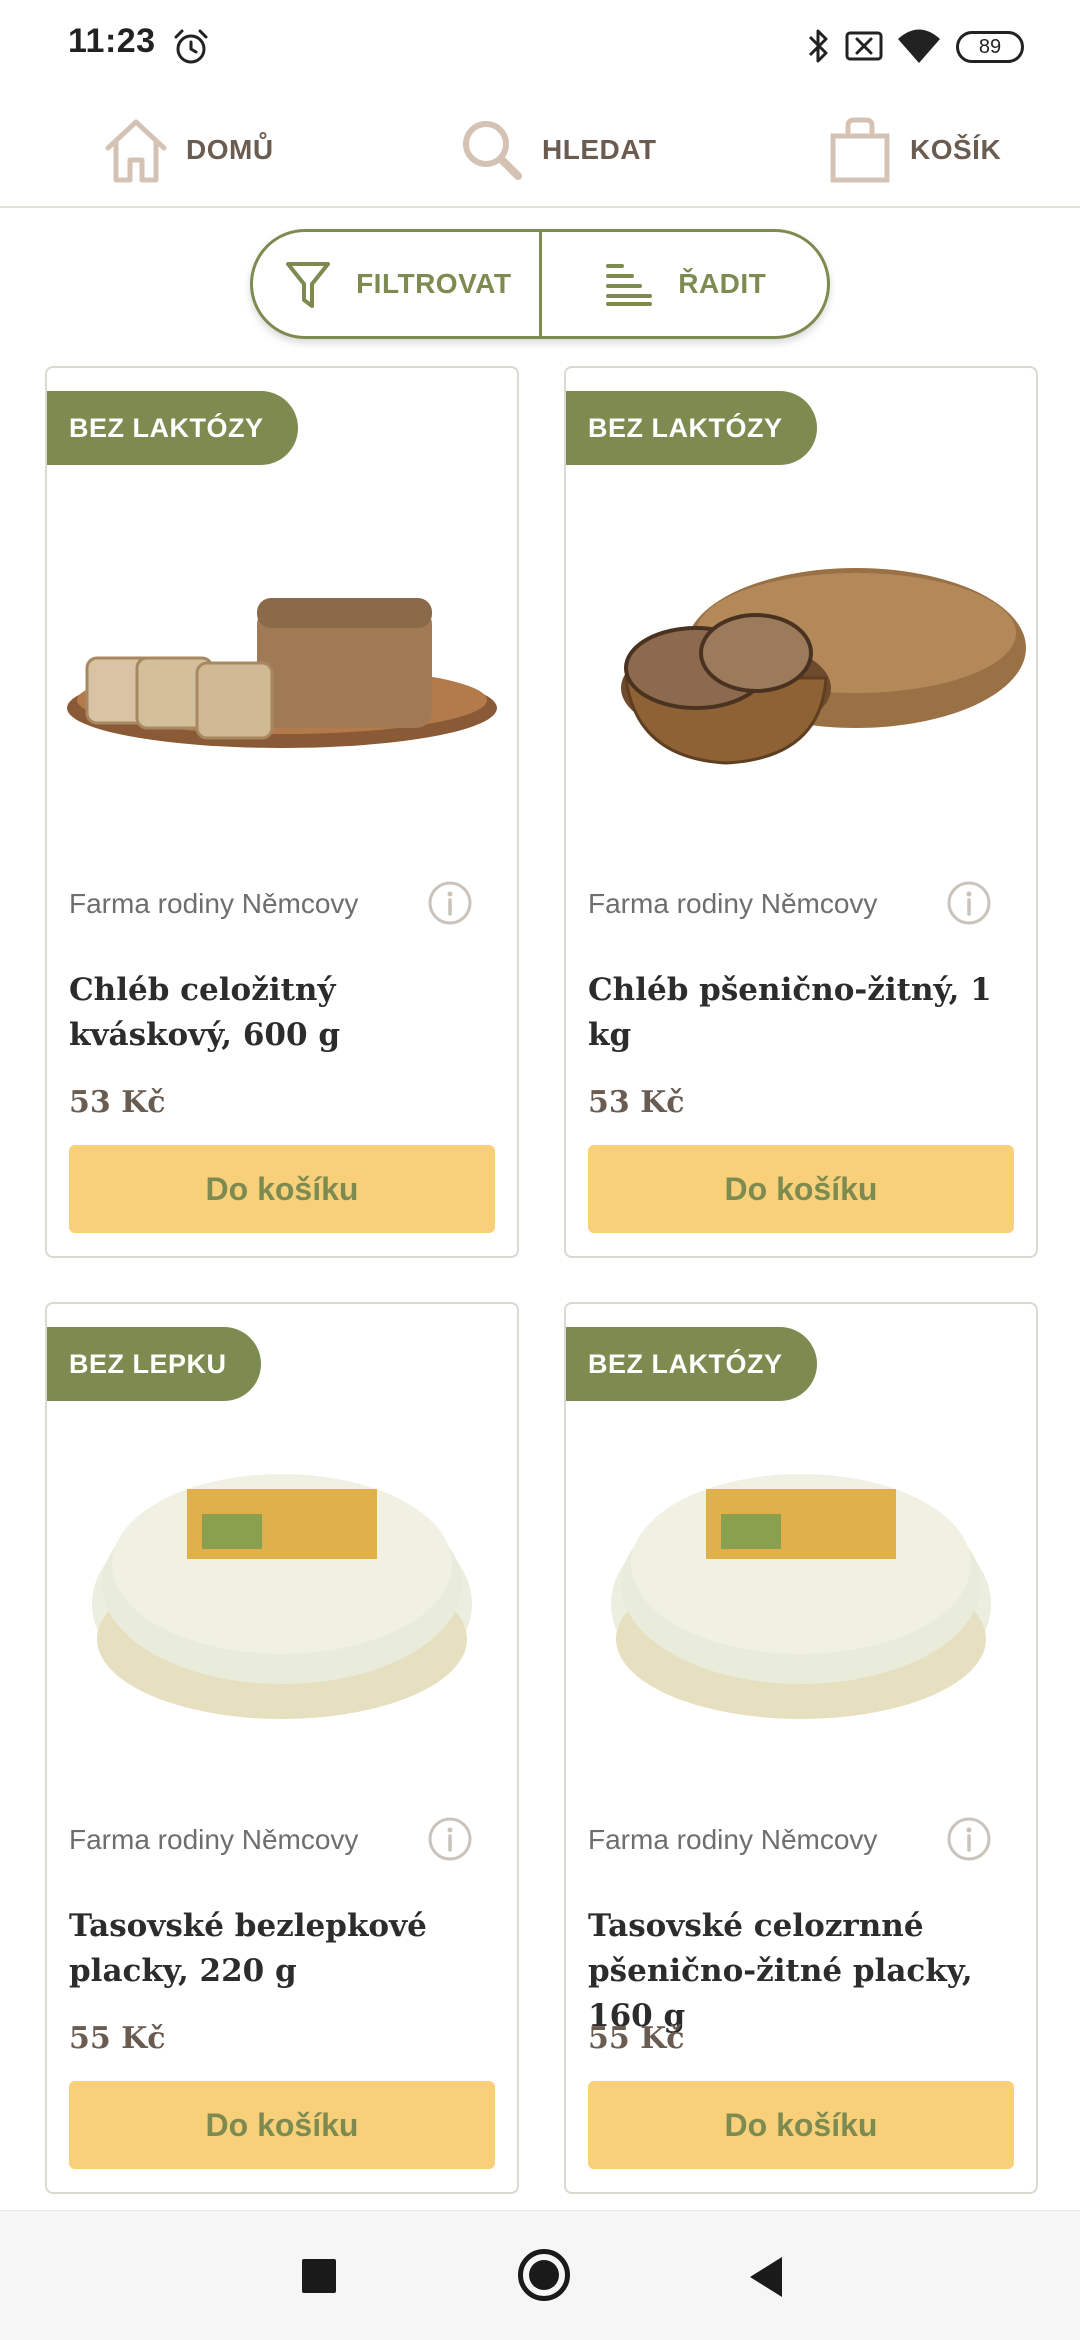  What do you see at coordinates (540, 45) in the screenshot?
I see `status-bar: 11:23 89` at bounding box center [540, 45].